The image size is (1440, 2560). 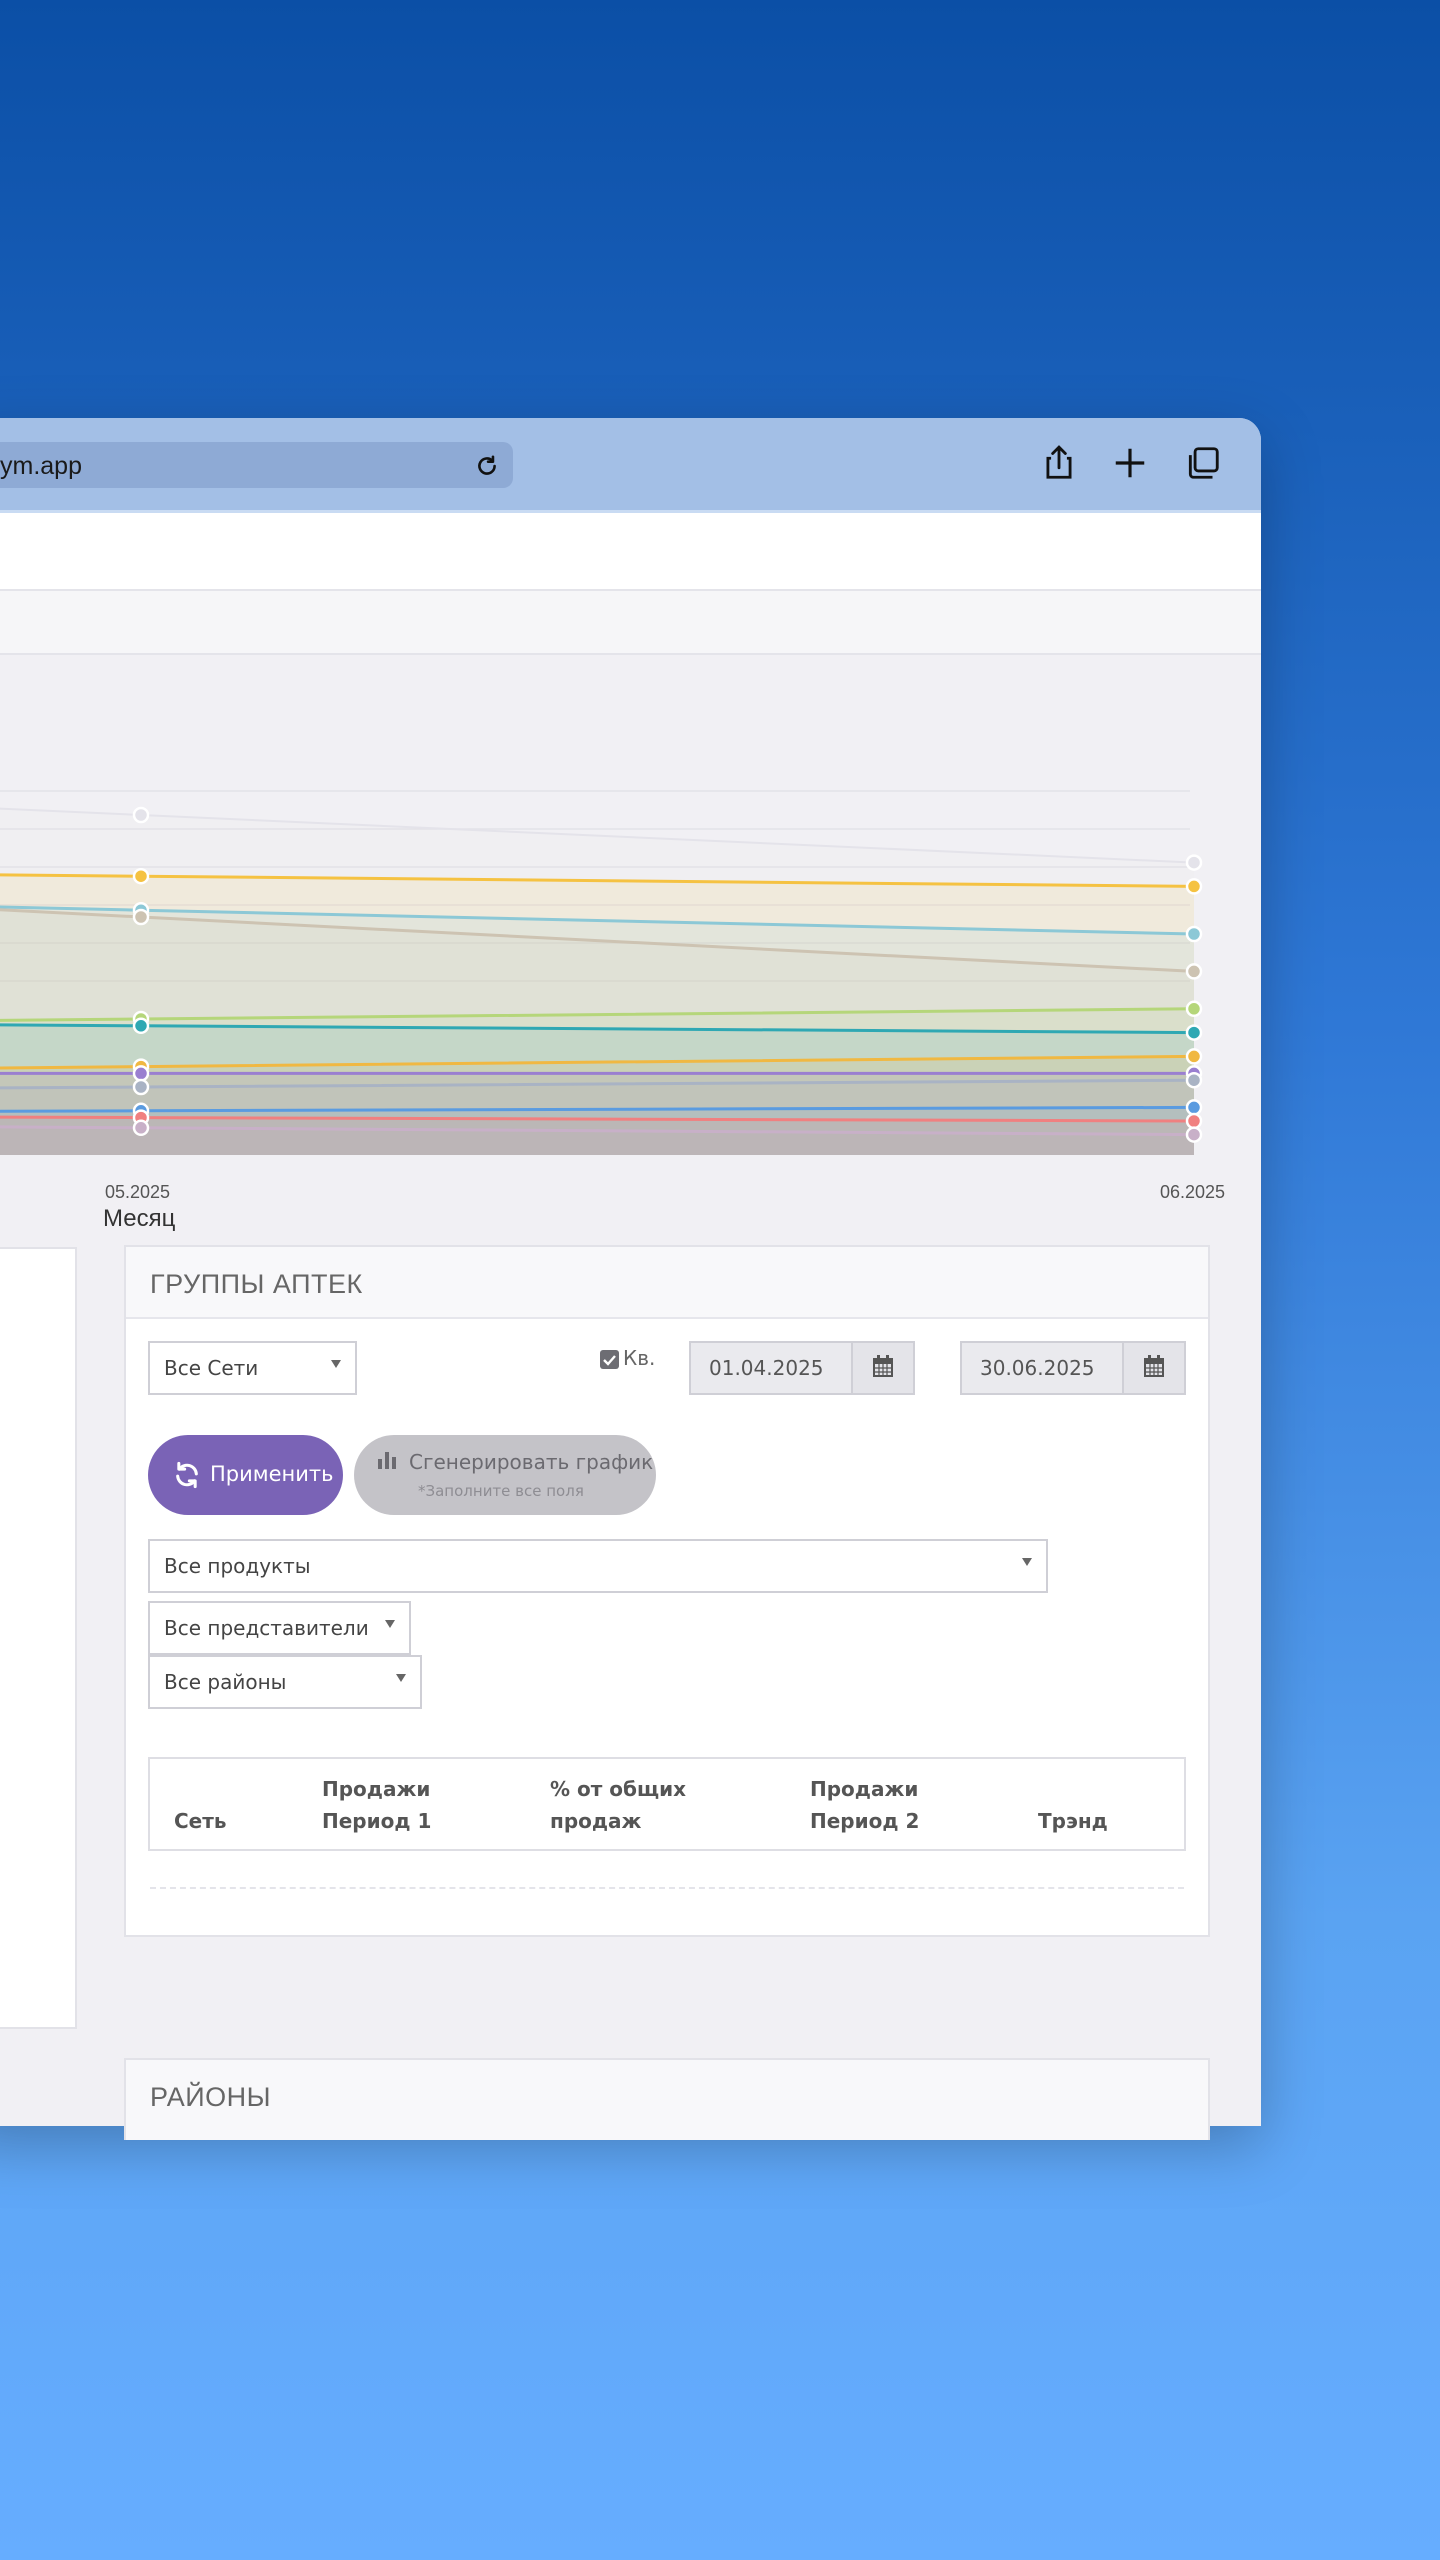 I want to click on browser-toolbar: ym.app, so click(x=630, y=465).